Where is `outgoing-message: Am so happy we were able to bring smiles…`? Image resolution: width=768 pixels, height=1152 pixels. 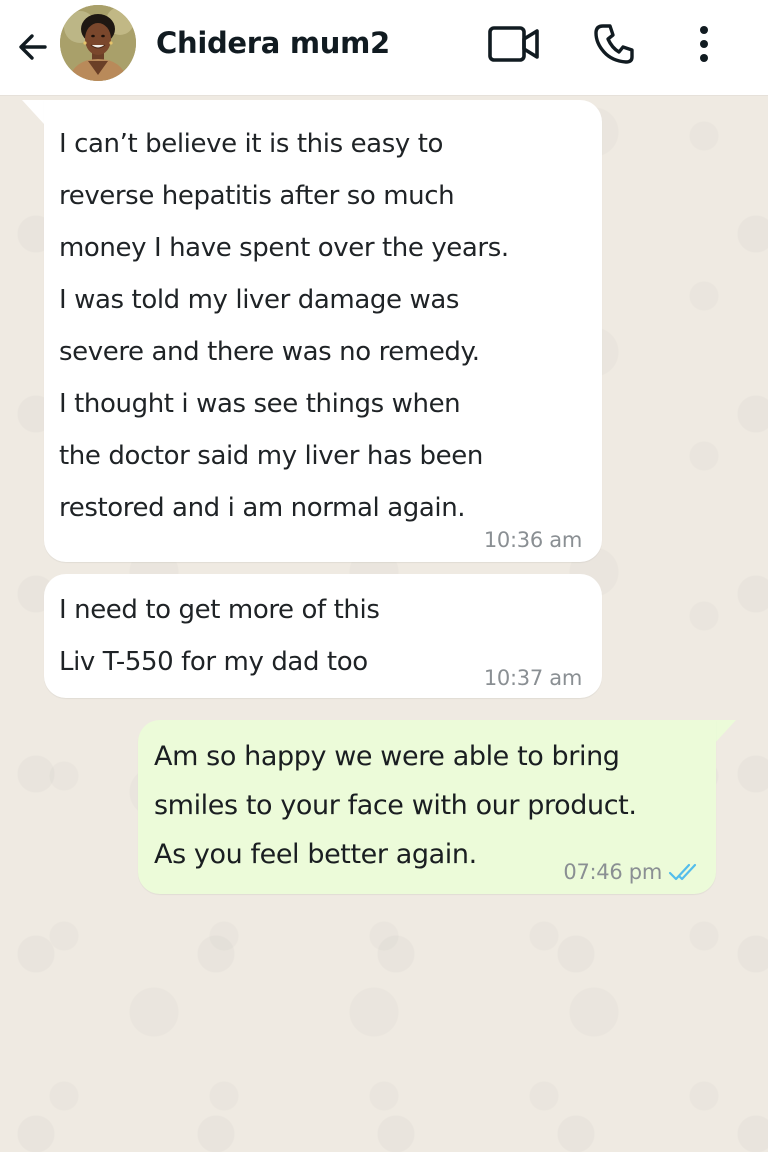
outgoing-message: Am so happy we were able to bring smiles… is located at coordinates (427, 807).